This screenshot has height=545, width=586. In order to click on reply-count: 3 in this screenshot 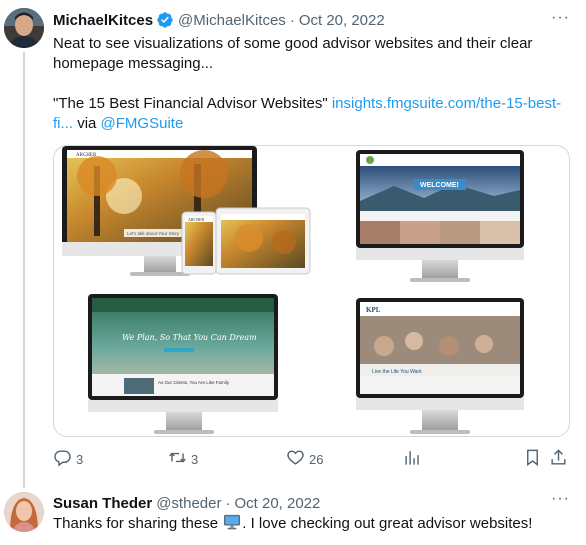, I will do `click(80, 459)`.